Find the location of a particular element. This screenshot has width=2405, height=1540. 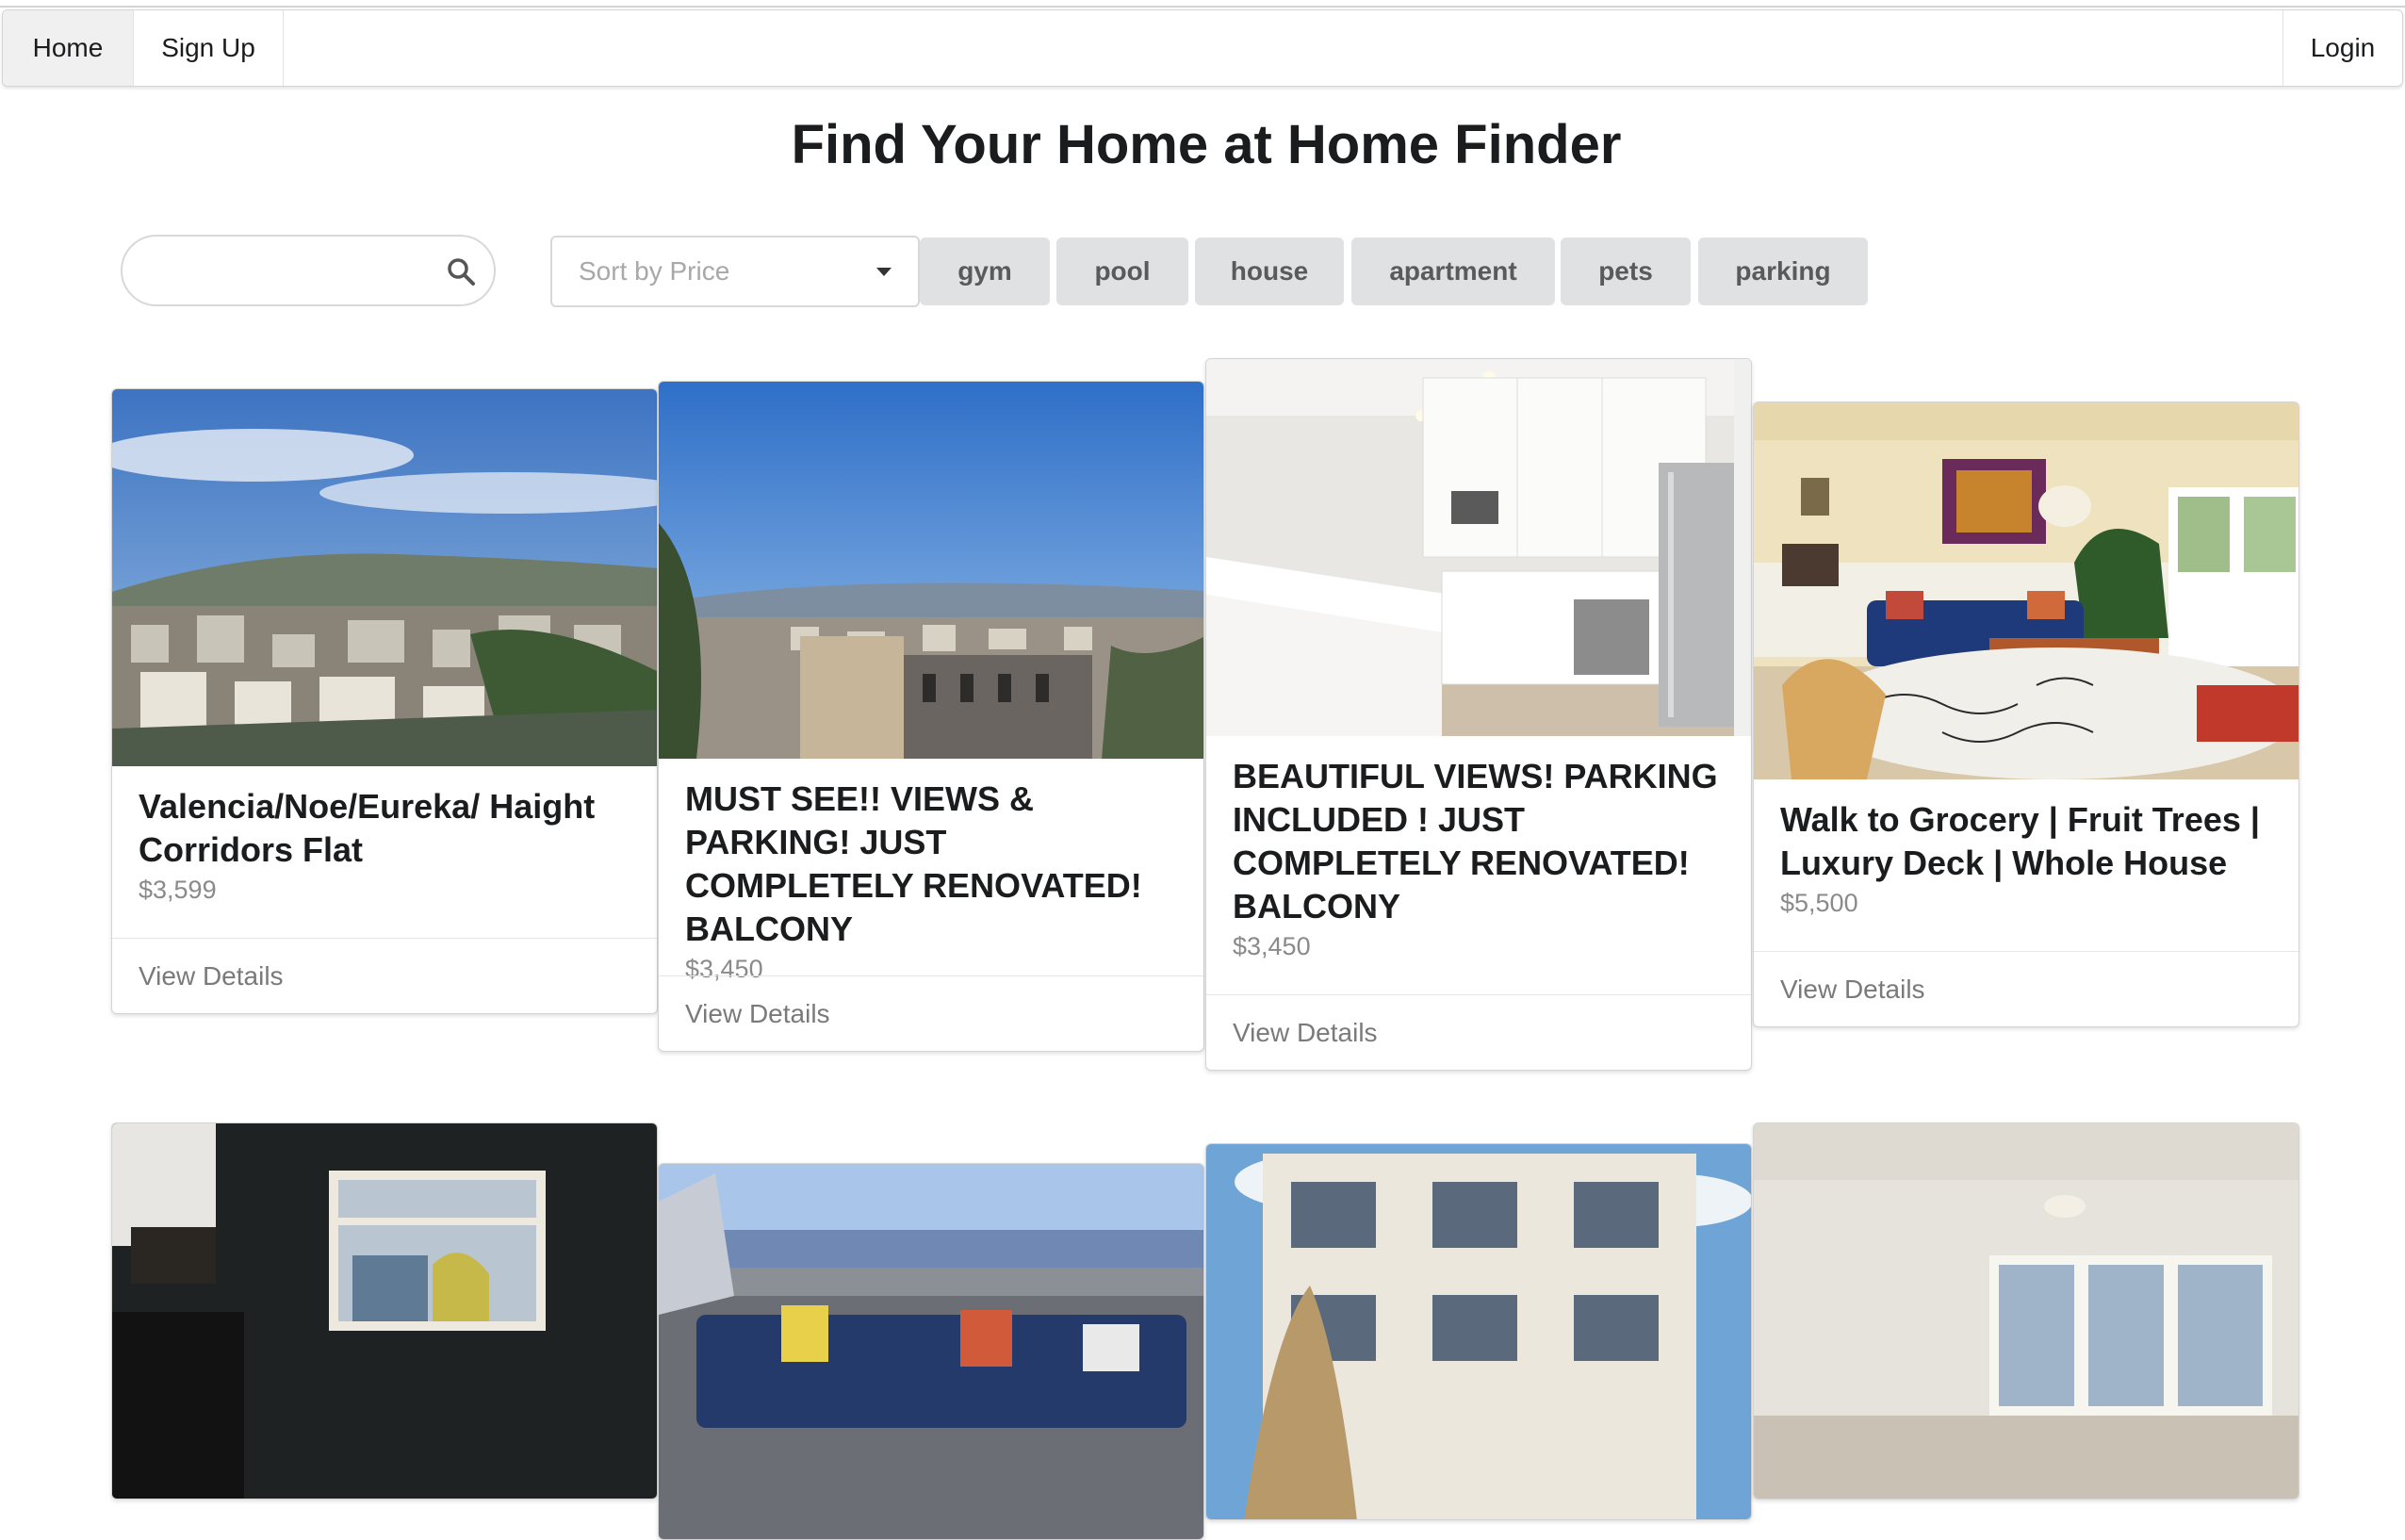

chevron-down-icon is located at coordinates (884, 272).